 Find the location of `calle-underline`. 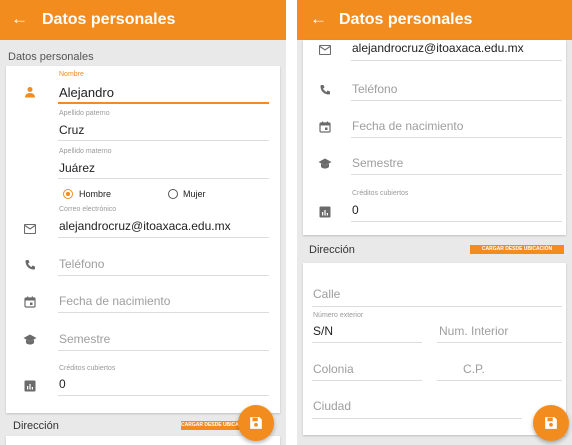

calle-underline is located at coordinates (437, 306).